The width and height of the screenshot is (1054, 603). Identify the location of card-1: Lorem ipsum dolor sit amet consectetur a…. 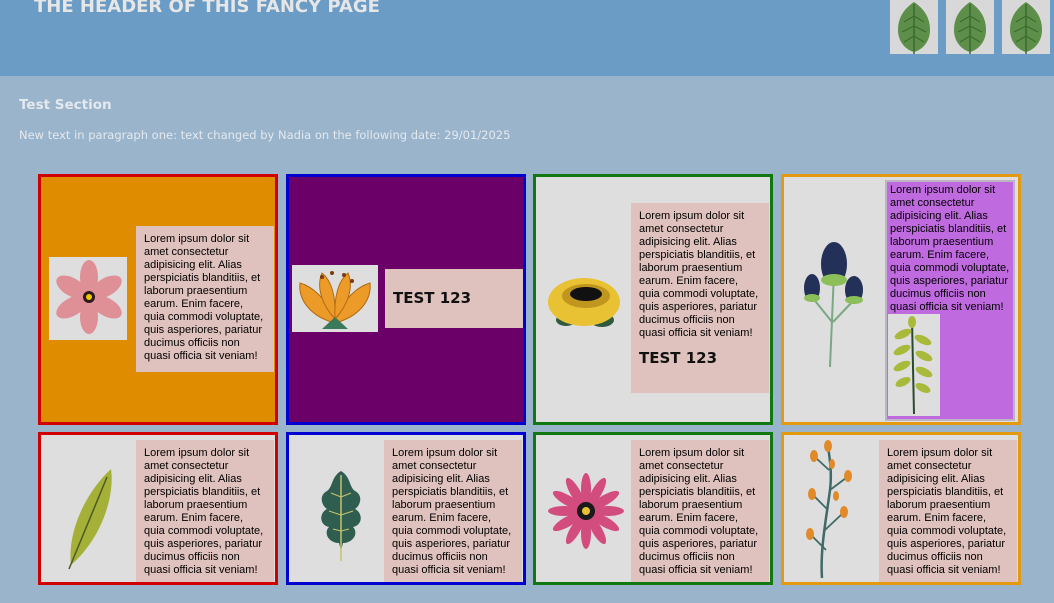
(158, 299).